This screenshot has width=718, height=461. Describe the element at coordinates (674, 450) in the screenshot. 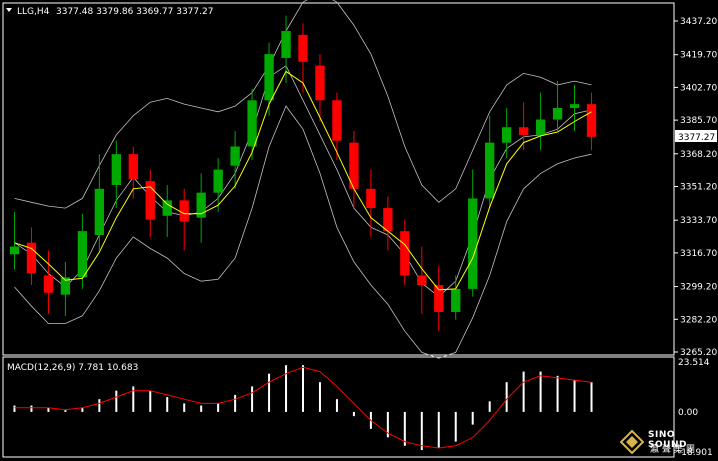

I see `logo-chinese: 瀛聲集團` at that location.